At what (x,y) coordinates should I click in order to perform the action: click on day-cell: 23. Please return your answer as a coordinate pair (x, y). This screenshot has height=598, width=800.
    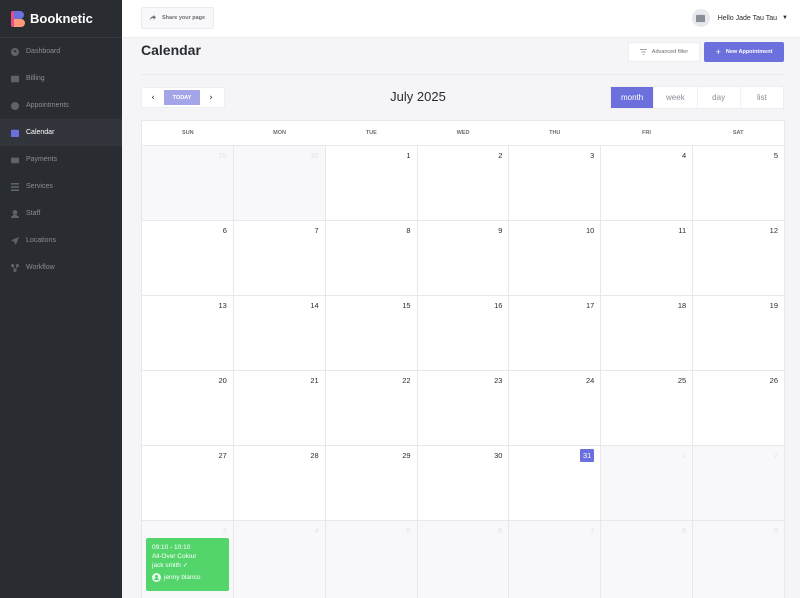
    Looking at the image, I should click on (462, 408).